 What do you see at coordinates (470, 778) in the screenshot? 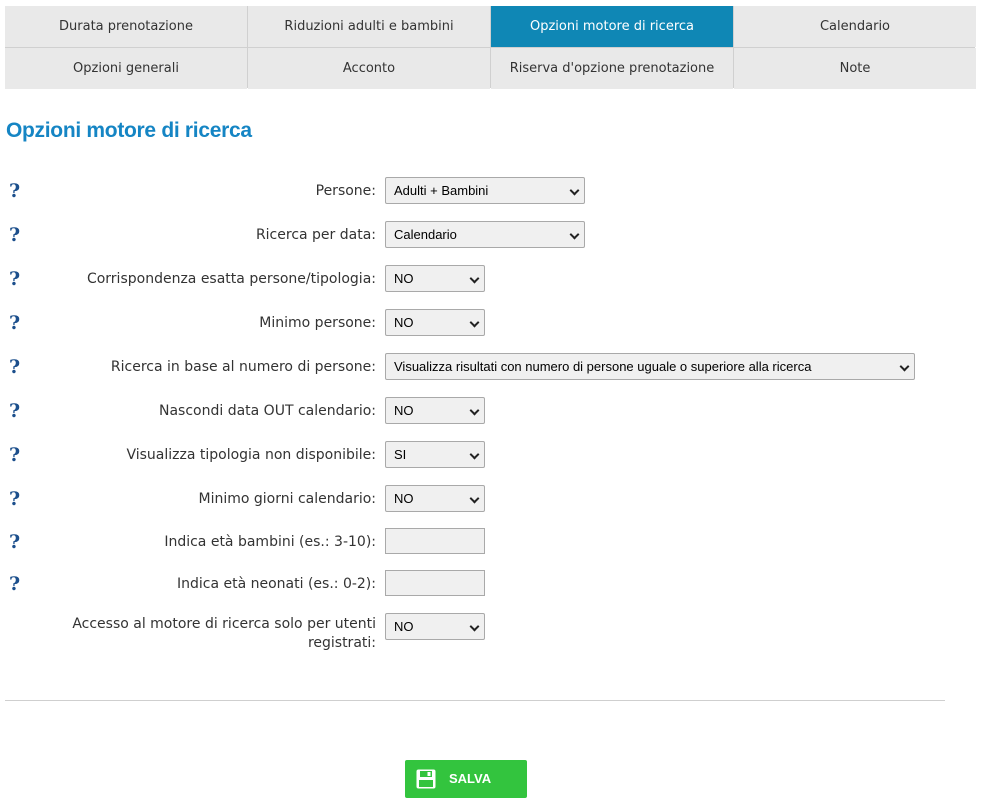
I see `save-button-label: SALVA` at bounding box center [470, 778].